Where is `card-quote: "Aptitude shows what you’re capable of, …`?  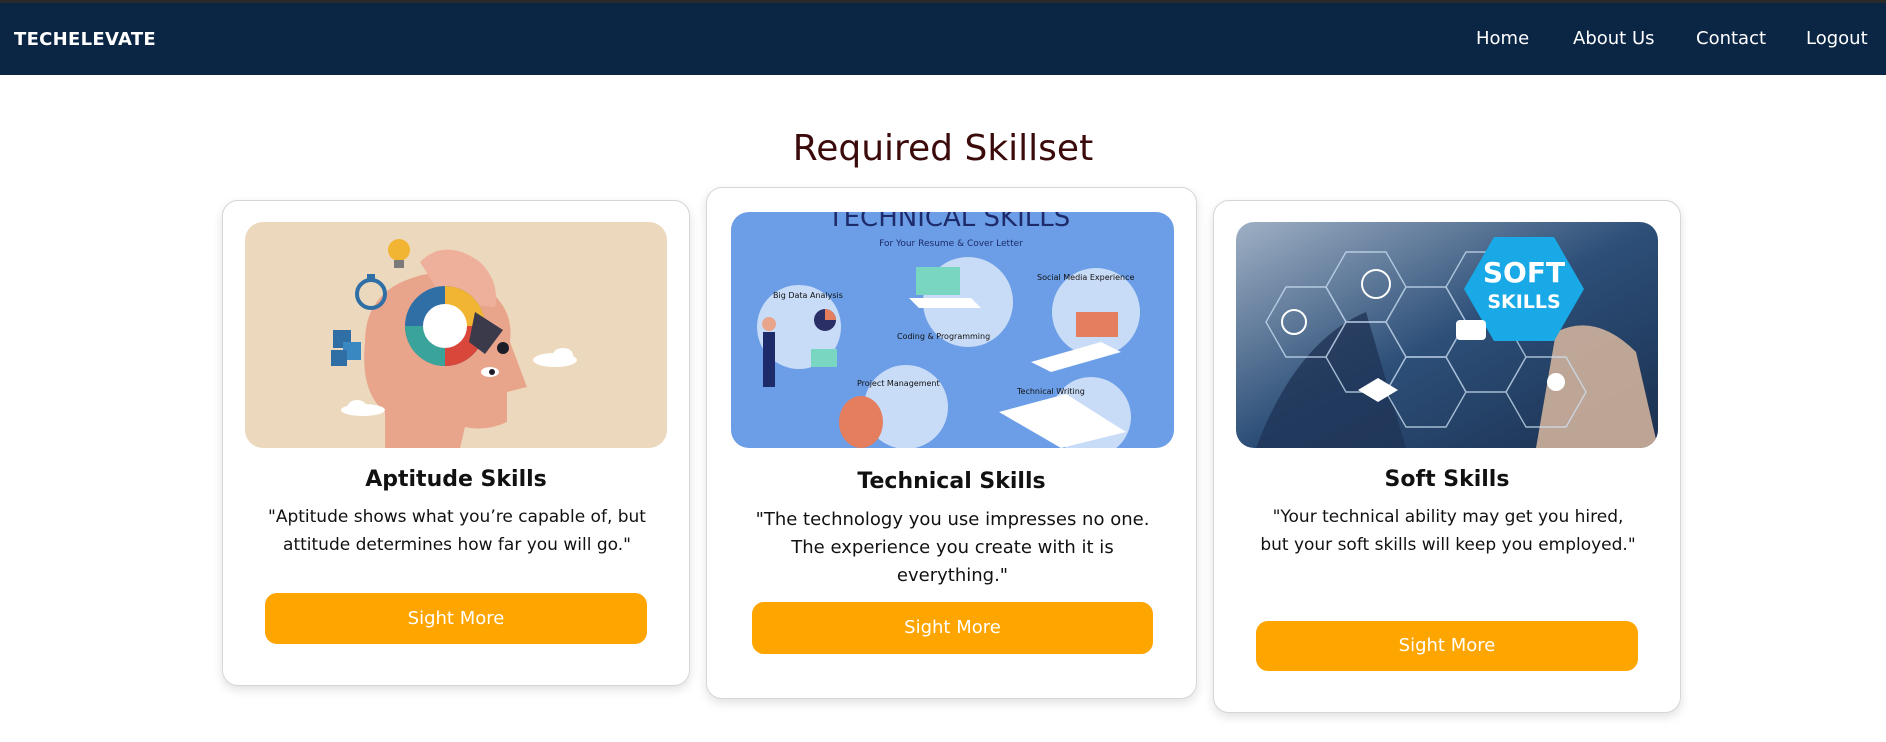
card-quote: "Aptitude shows what you’re capable of, … is located at coordinates (457, 531).